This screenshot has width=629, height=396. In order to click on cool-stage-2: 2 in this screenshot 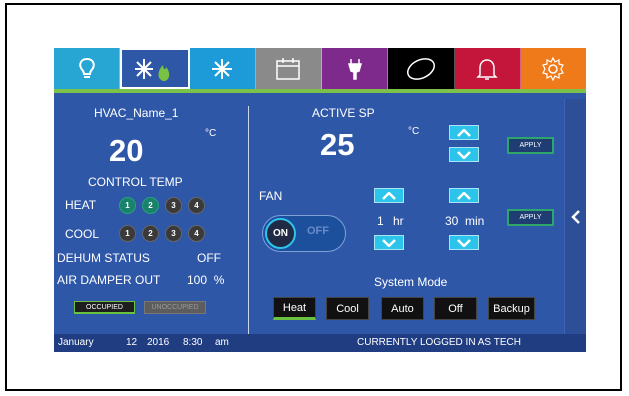, I will do `click(150, 233)`.